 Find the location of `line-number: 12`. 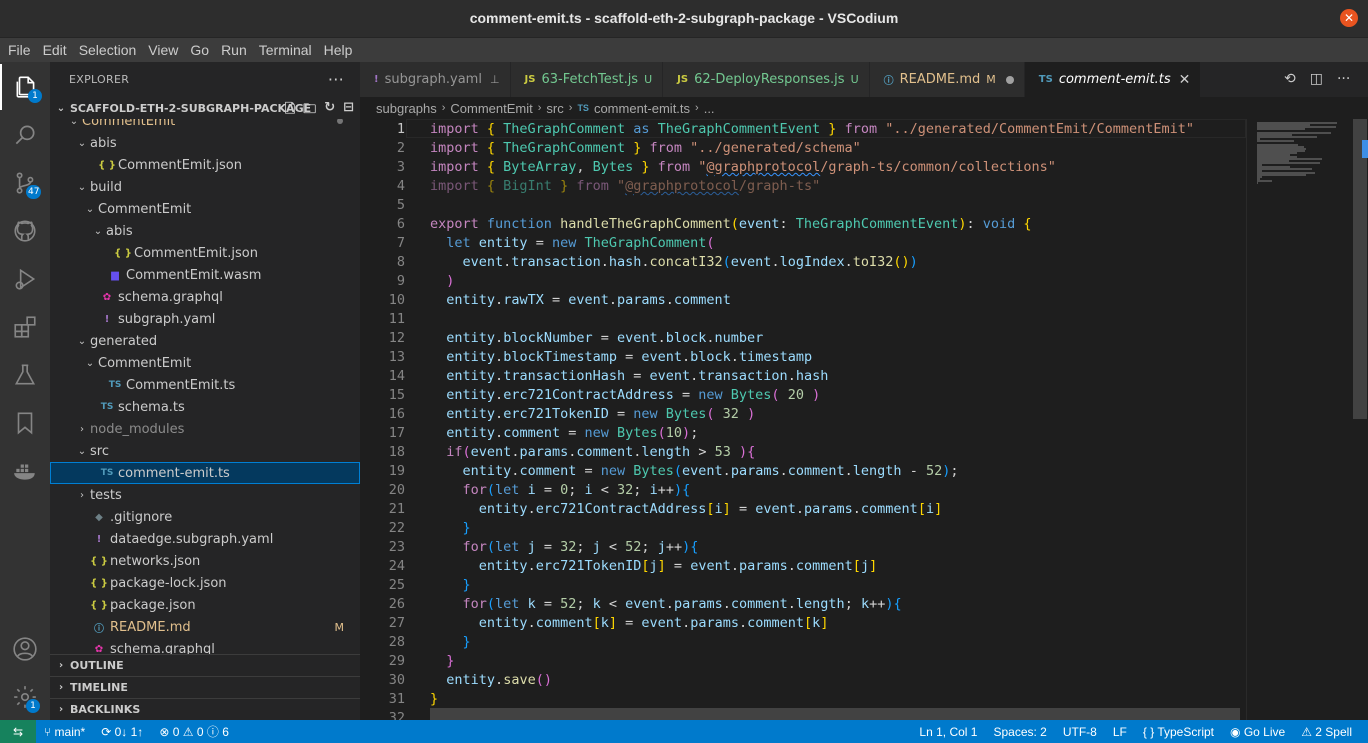

line-number: 12 is located at coordinates (396, 338).